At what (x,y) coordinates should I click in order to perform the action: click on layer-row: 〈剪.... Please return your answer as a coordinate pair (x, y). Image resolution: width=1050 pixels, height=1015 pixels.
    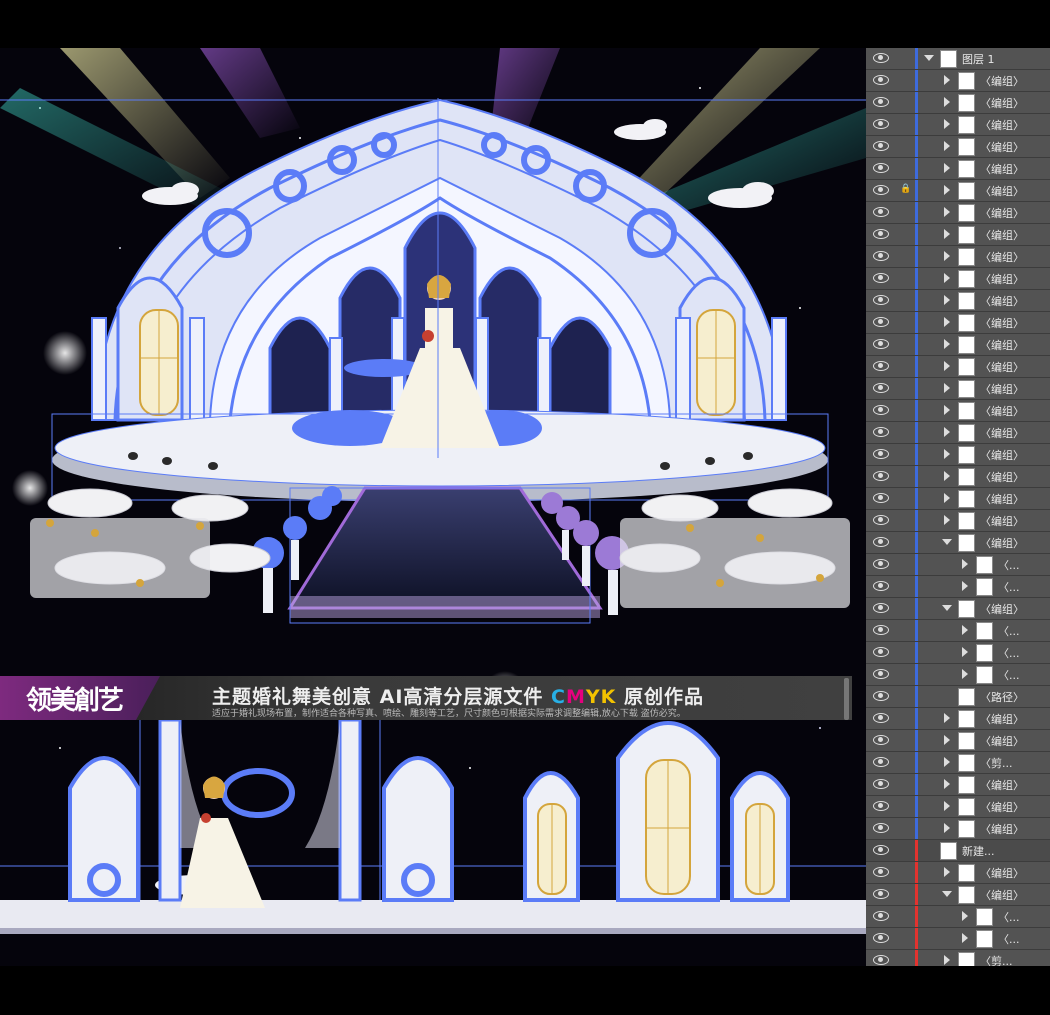
    Looking at the image, I should click on (958, 763).